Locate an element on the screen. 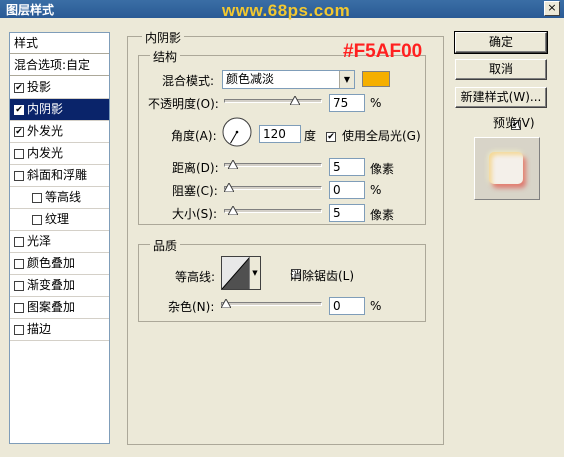 The width and height of the screenshot is (564, 457). size-input: 5 is located at coordinates (347, 213).